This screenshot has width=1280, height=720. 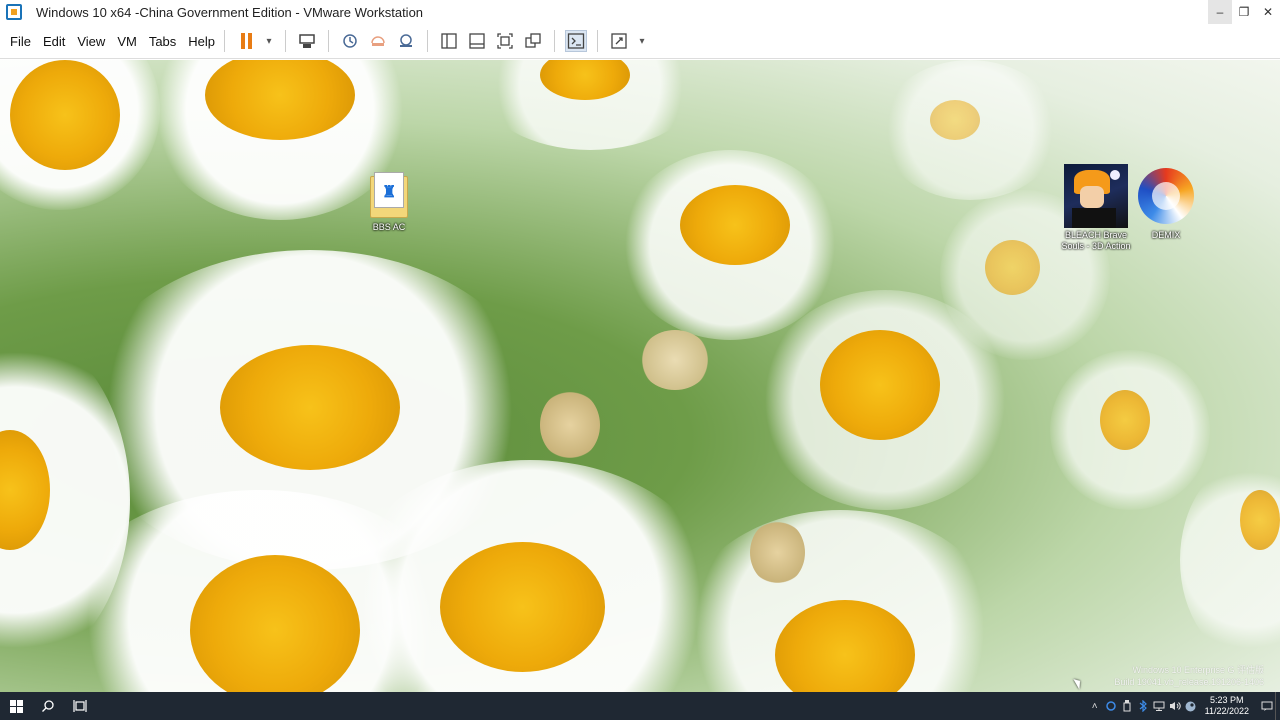 I want to click on stretch-guest-button, so click(x=619, y=41).